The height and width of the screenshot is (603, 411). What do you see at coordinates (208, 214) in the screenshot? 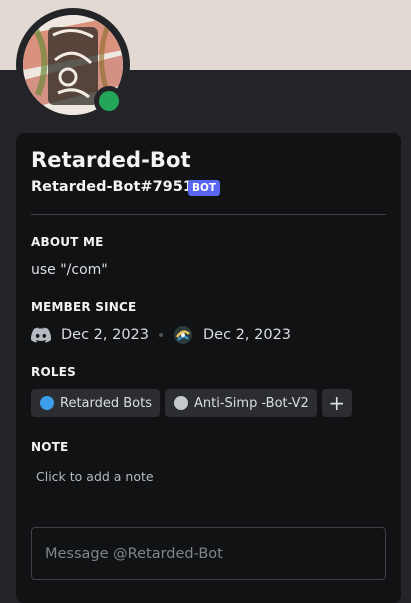
I see `divider` at bounding box center [208, 214].